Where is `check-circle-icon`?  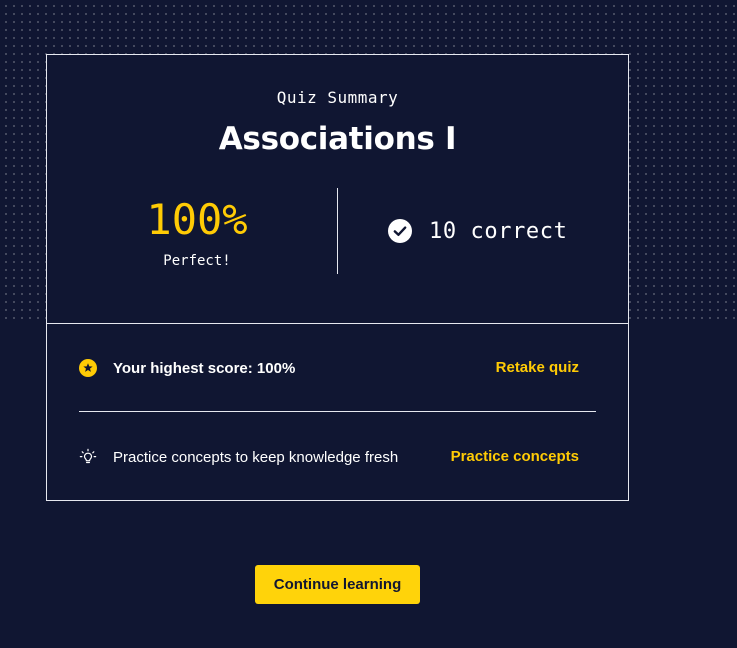
check-circle-icon is located at coordinates (400, 231).